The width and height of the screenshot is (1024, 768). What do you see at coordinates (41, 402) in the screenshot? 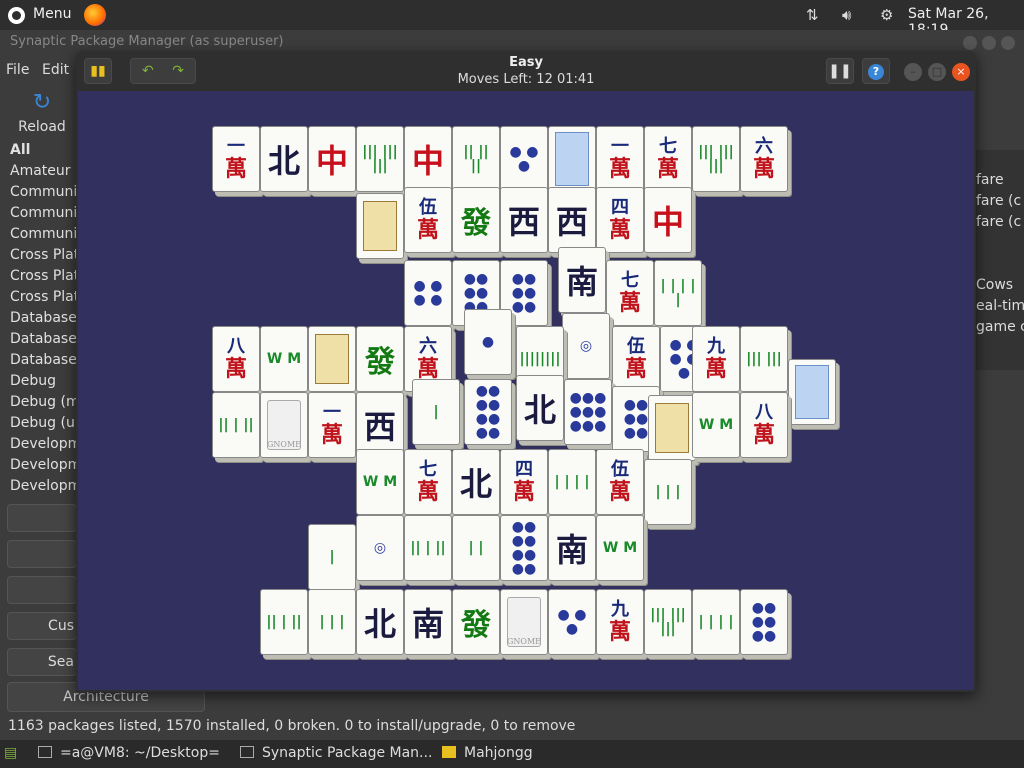
I see `category-item: Debug (m` at bounding box center [41, 402].